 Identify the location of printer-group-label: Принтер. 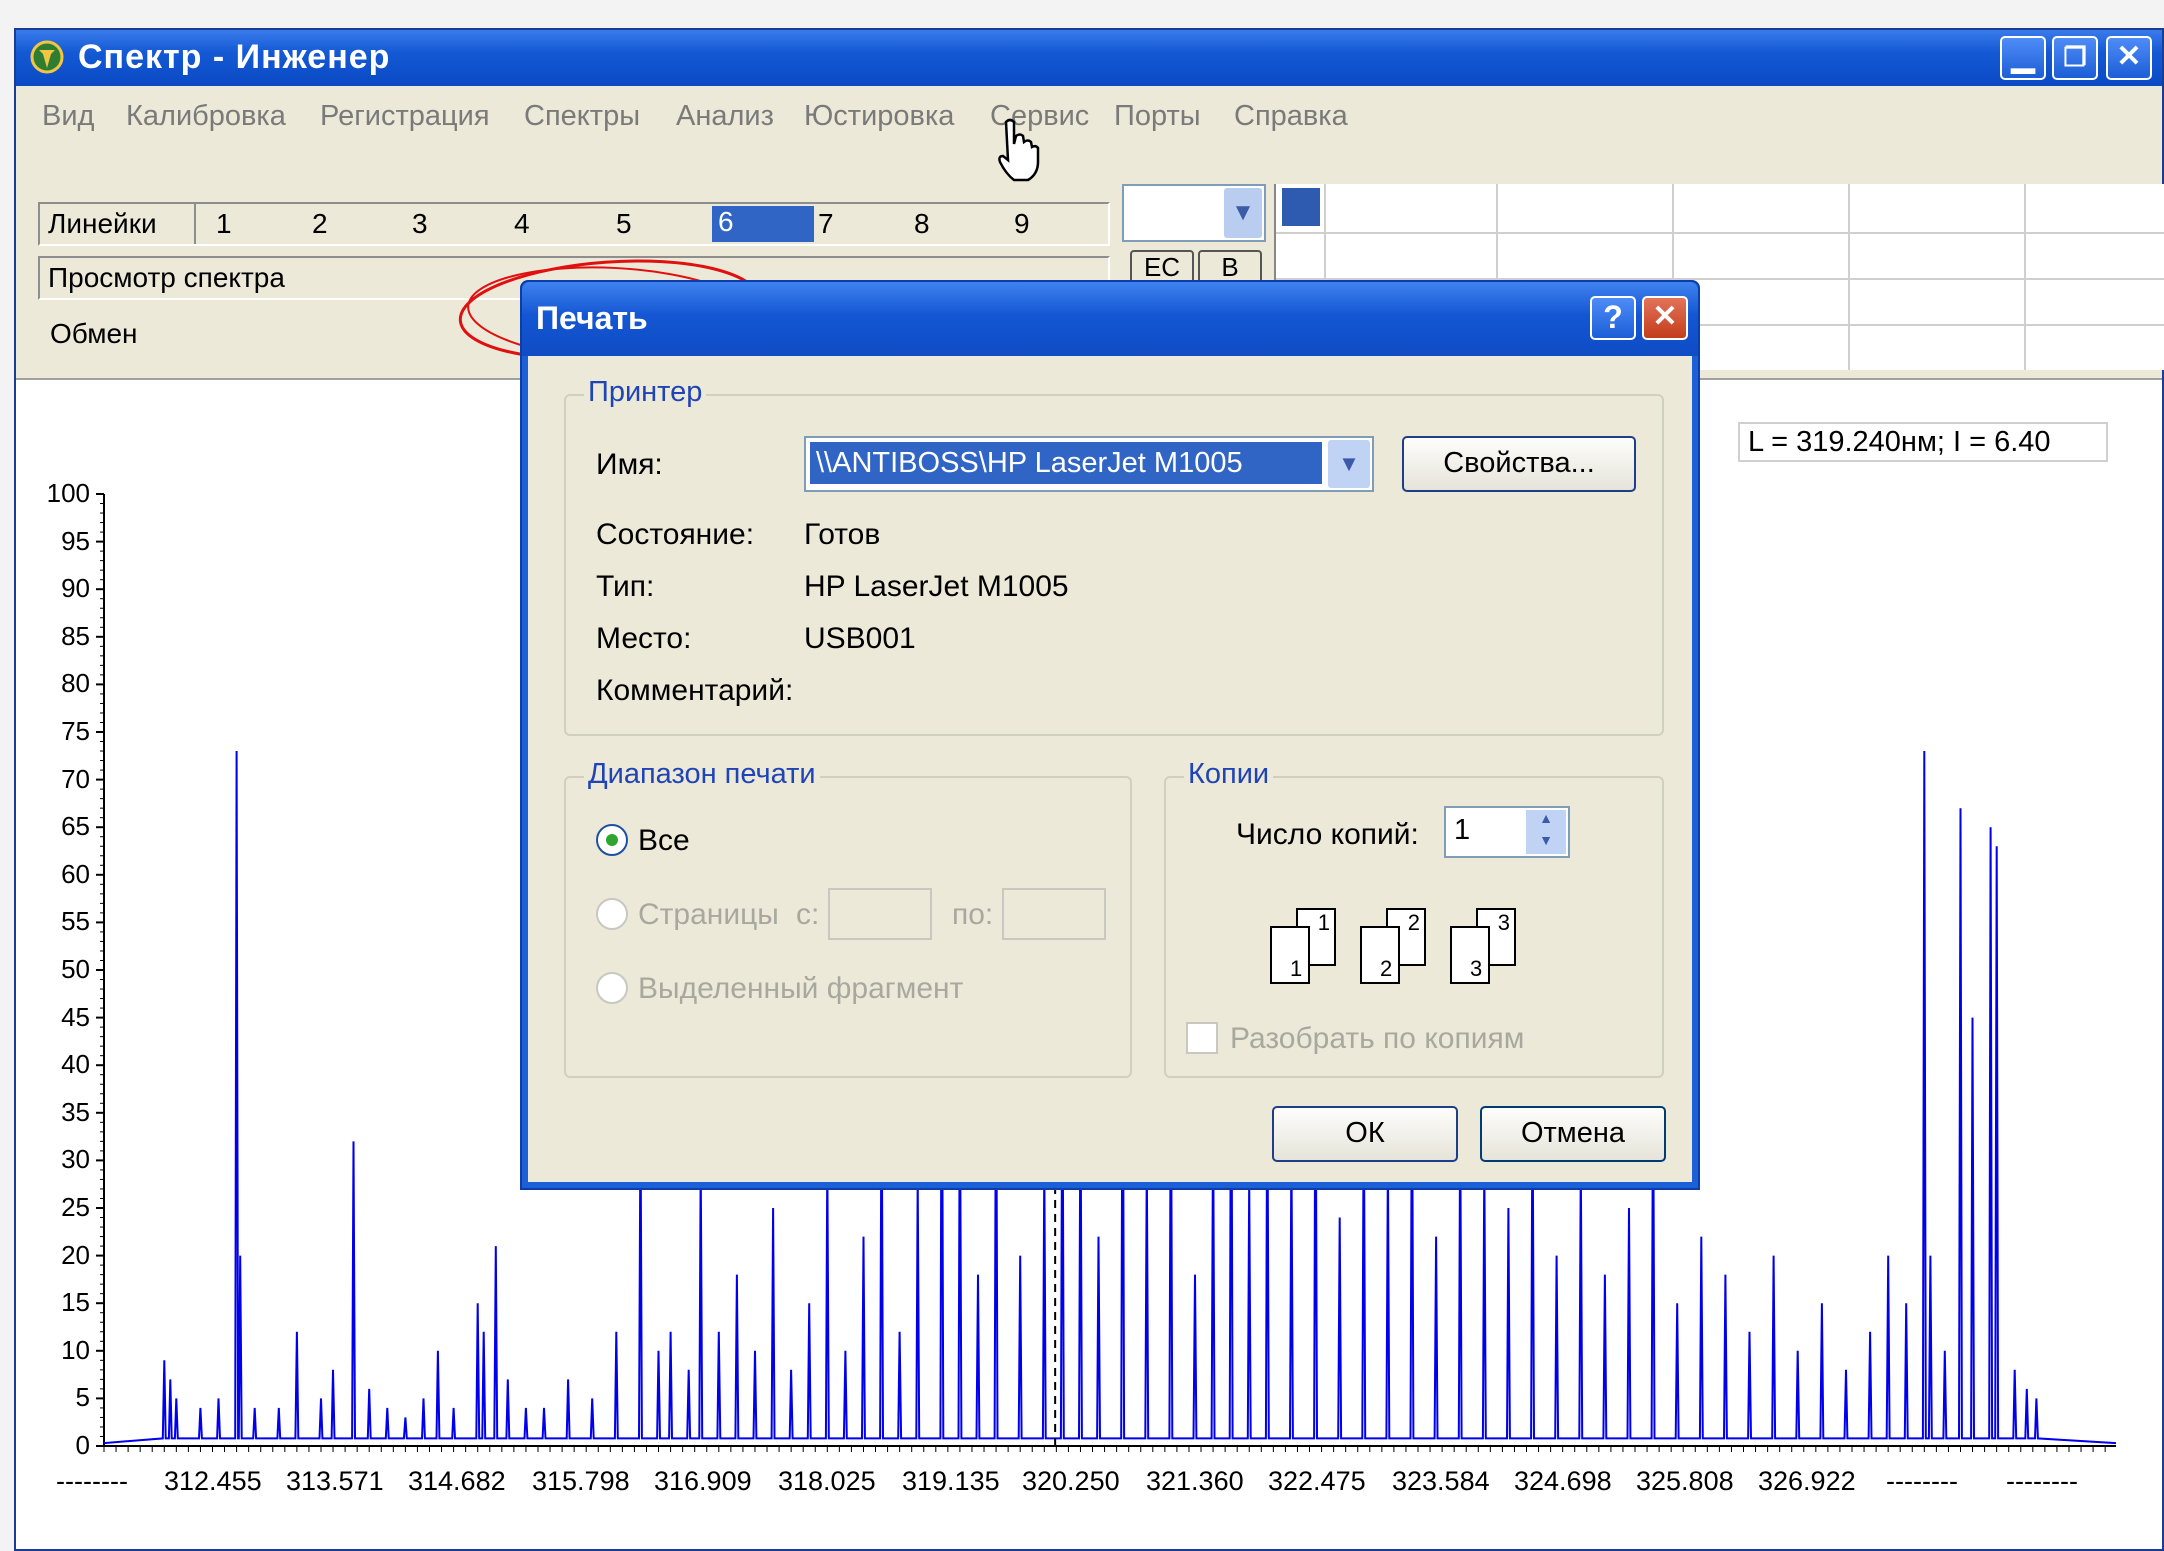
(645, 392).